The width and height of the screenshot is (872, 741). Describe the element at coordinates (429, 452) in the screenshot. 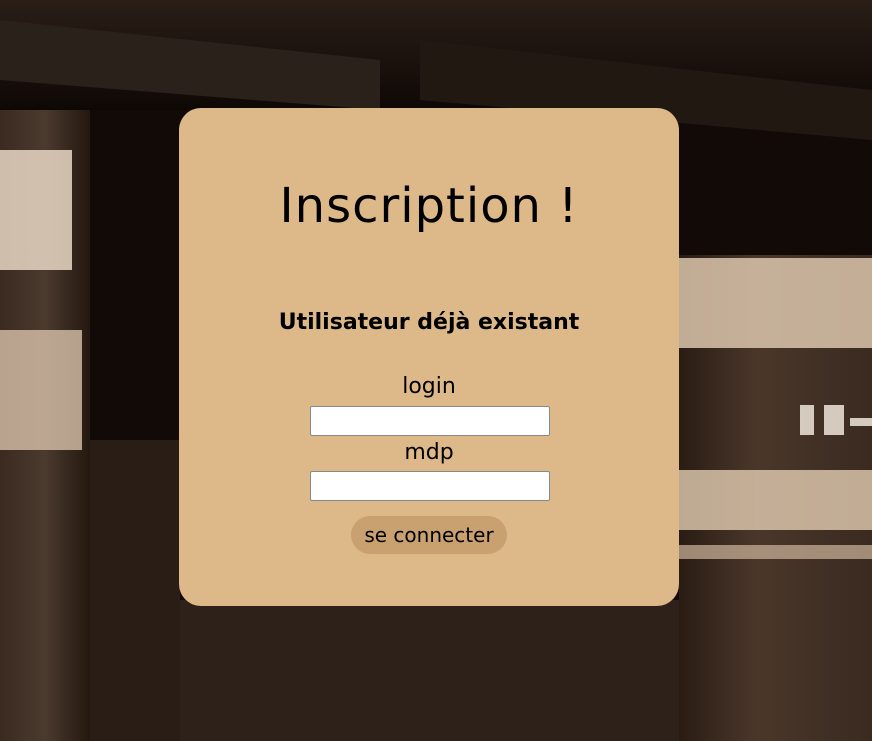

I see `password-label: mdp` at that location.